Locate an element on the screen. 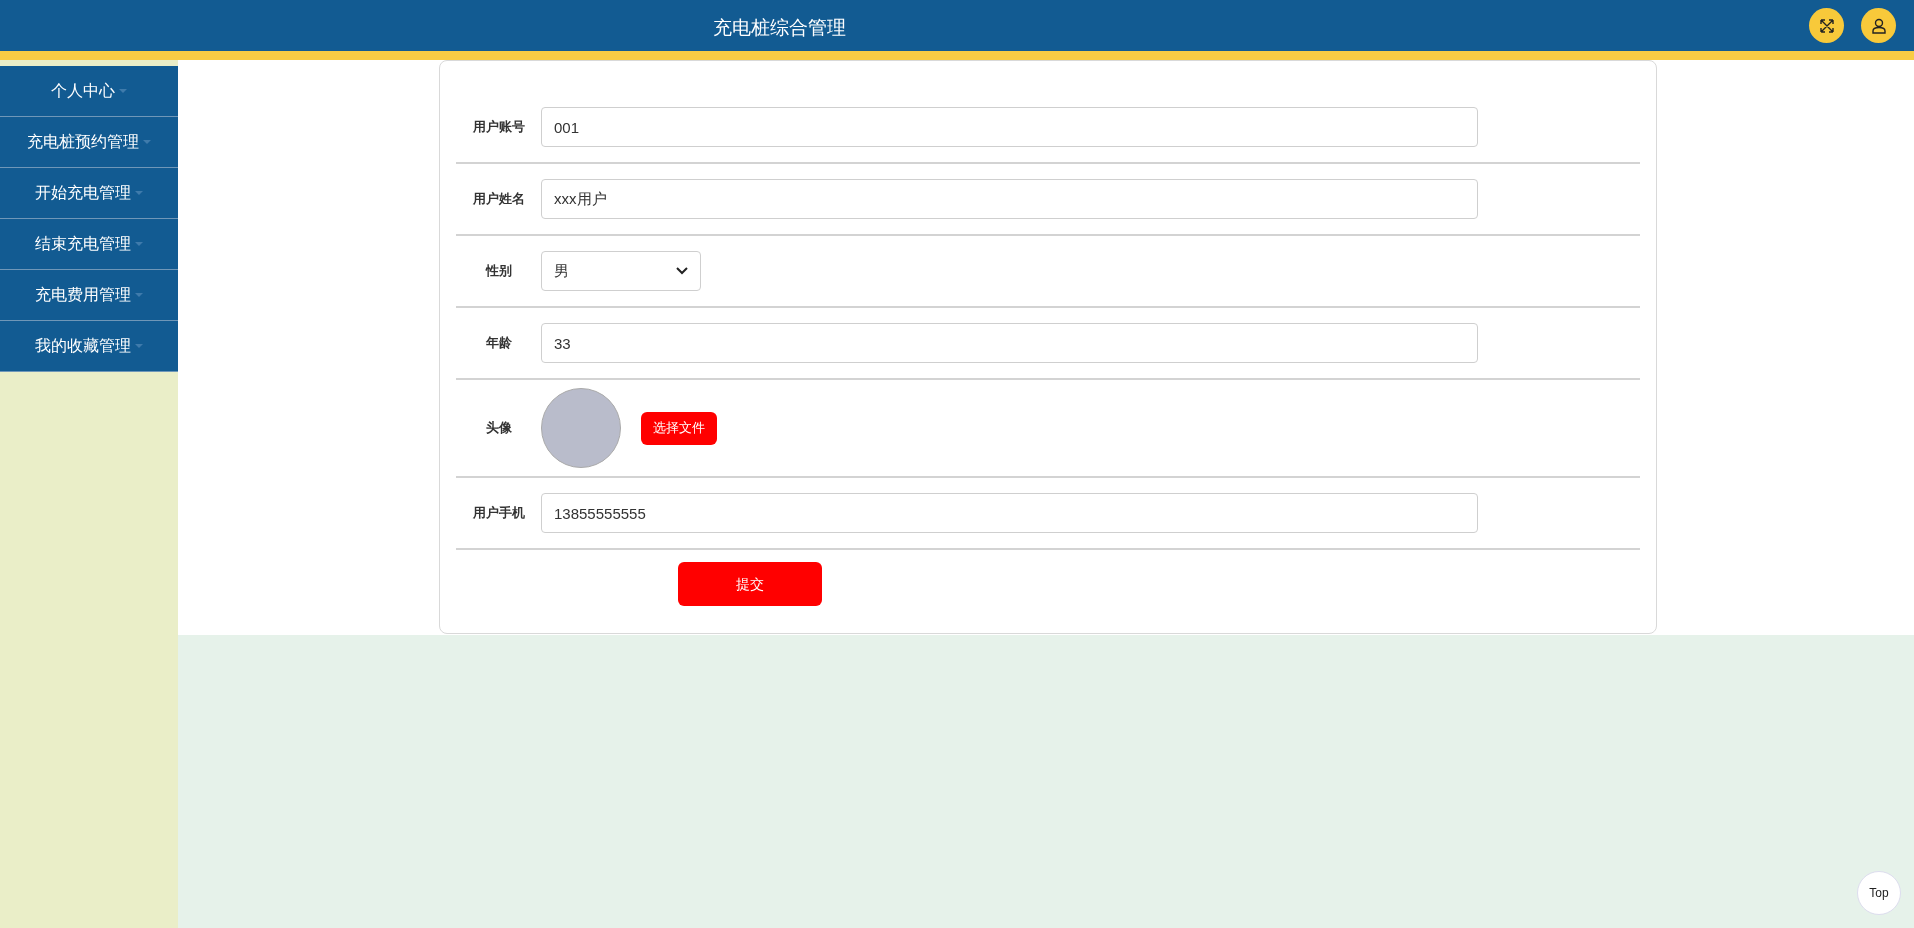  sidebar-item: 我的收藏管理 is located at coordinates (89, 346).